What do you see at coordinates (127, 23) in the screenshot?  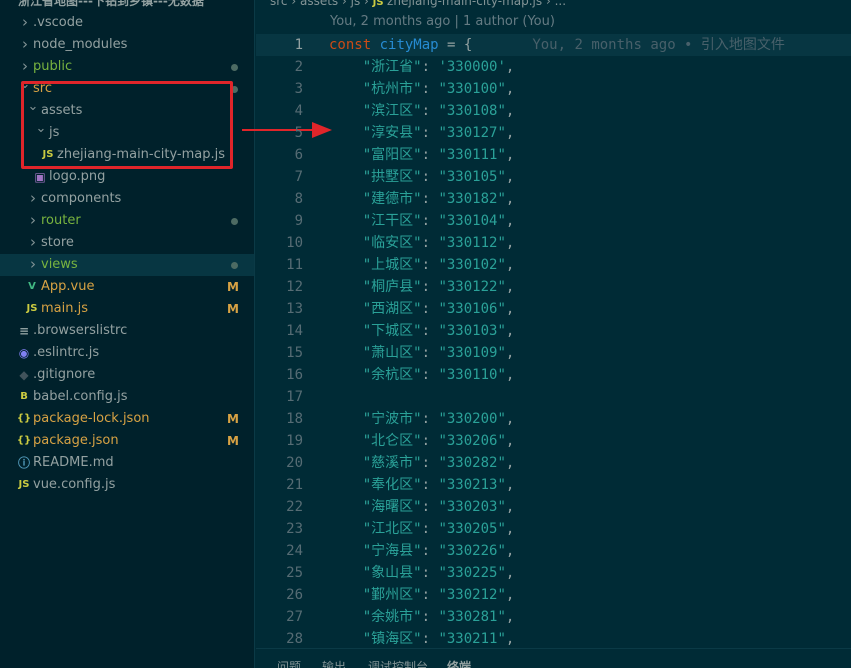 I see `tree-item-vscode: › .vscode` at bounding box center [127, 23].